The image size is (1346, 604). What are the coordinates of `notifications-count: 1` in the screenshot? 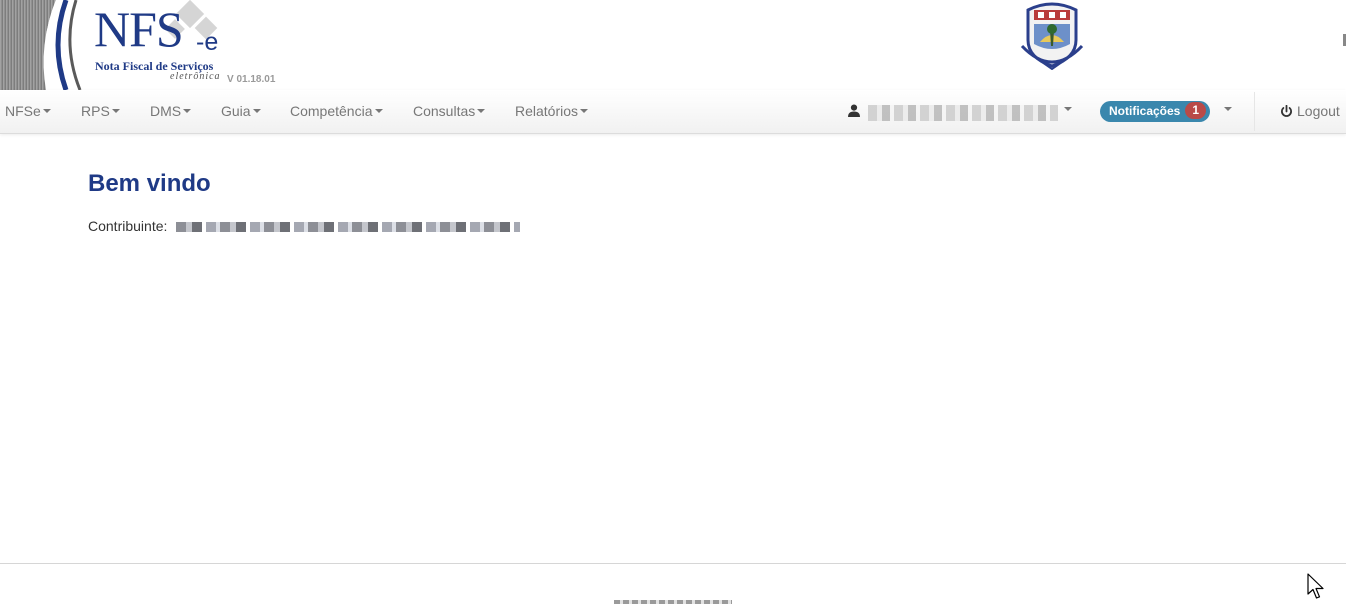 It's located at (1196, 110).